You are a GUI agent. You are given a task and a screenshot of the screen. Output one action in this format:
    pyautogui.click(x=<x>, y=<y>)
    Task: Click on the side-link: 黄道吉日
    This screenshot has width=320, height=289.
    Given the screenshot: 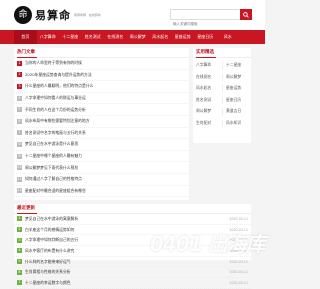 What is the action you would take?
    pyautogui.click(x=235, y=112)
    